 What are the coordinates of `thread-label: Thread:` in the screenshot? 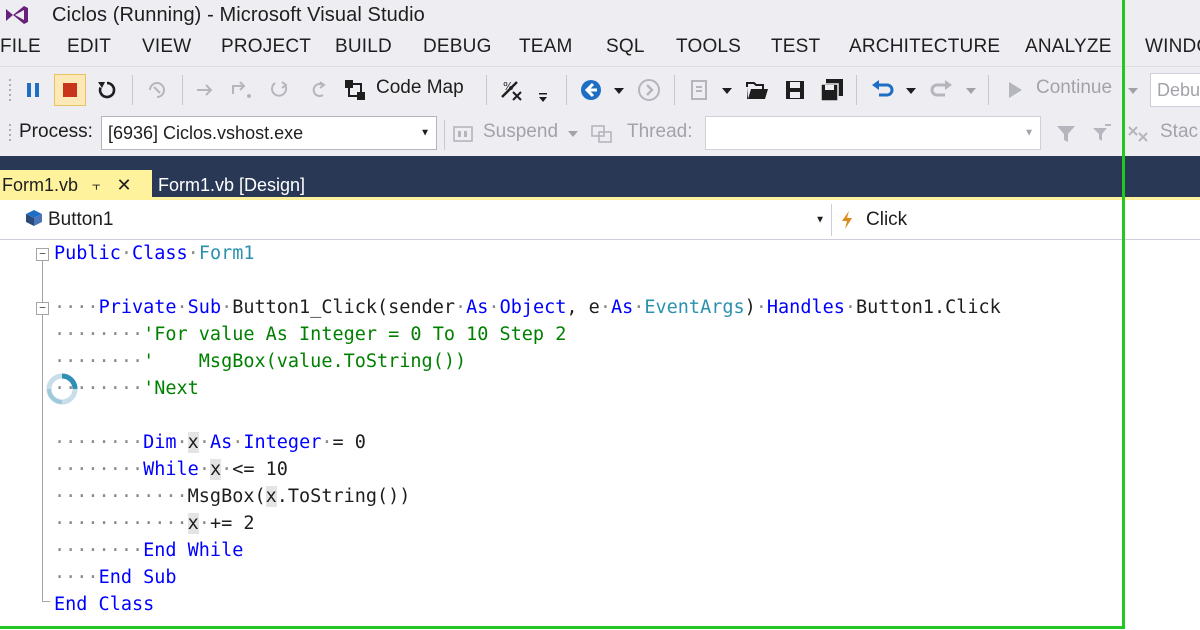 It's located at (660, 131).